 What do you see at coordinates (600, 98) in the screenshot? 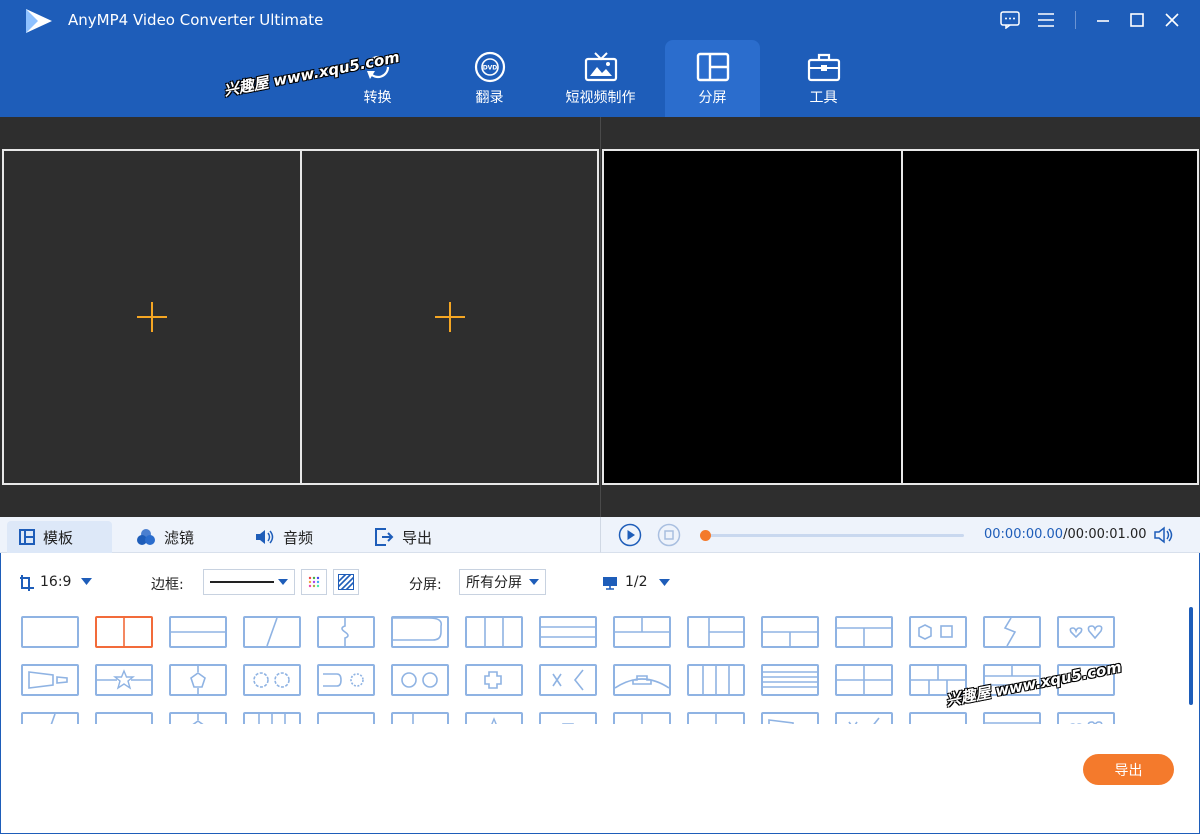
I see `tab-short-video-label: 短视频制作` at bounding box center [600, 98].